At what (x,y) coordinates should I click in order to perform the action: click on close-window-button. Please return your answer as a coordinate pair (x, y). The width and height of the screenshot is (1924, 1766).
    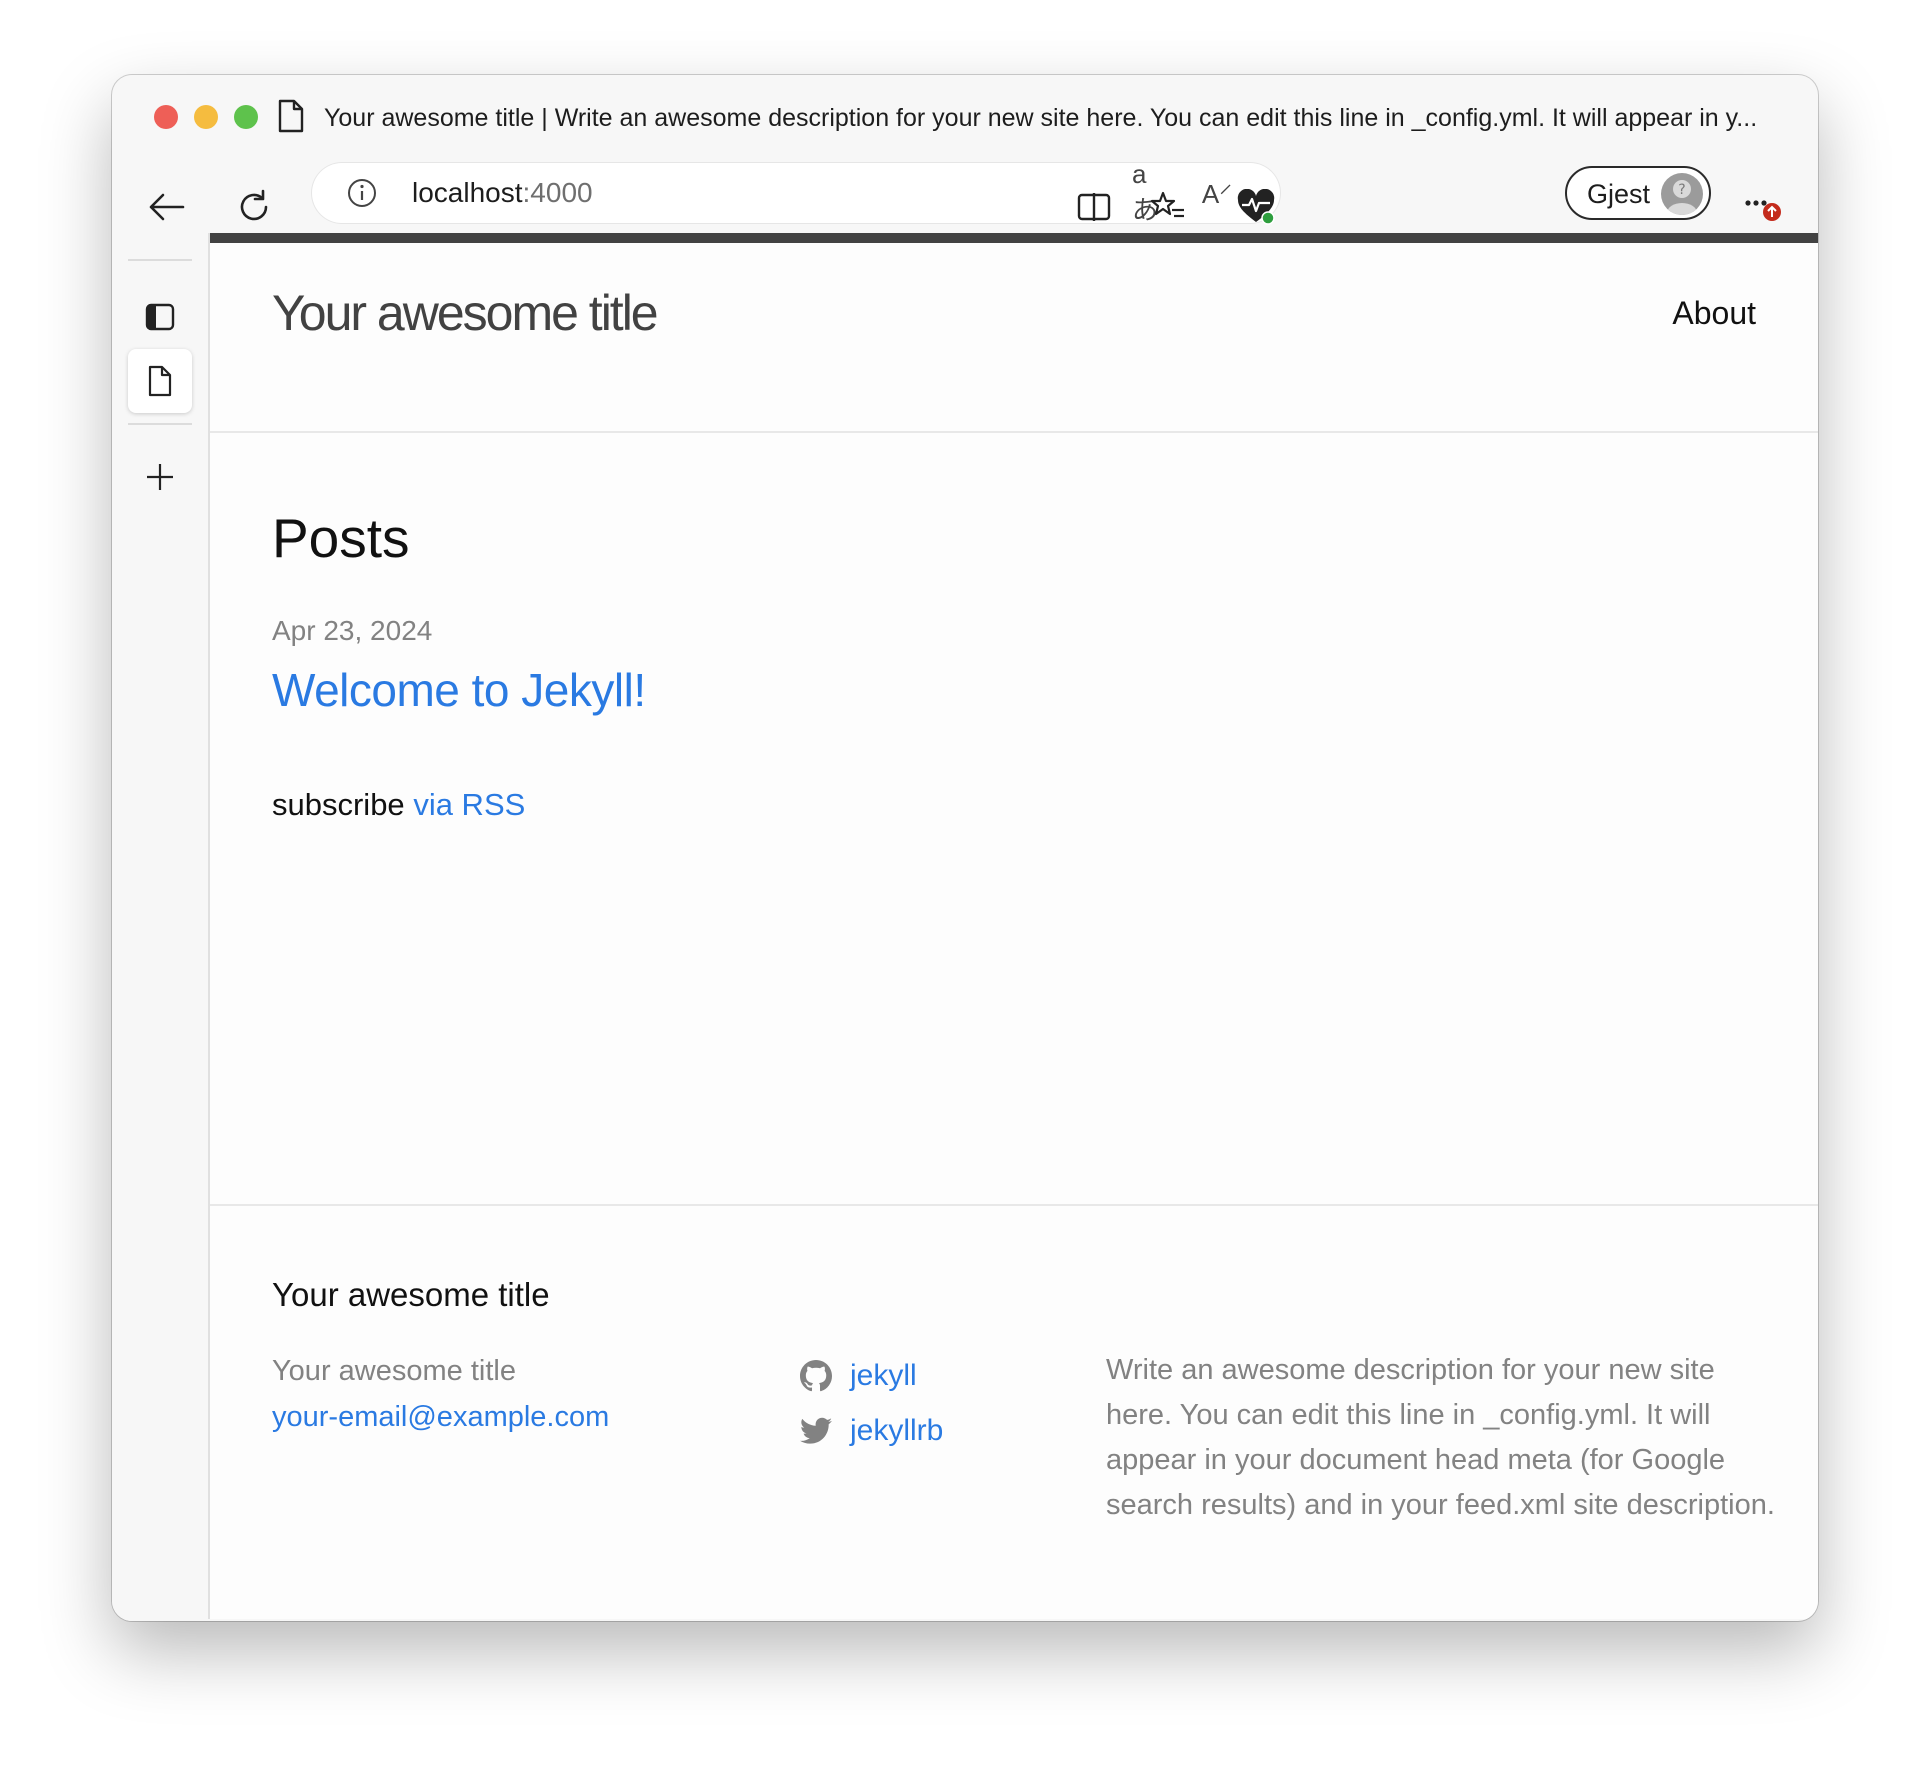
    Looking at the image, I should click on (166, 117).